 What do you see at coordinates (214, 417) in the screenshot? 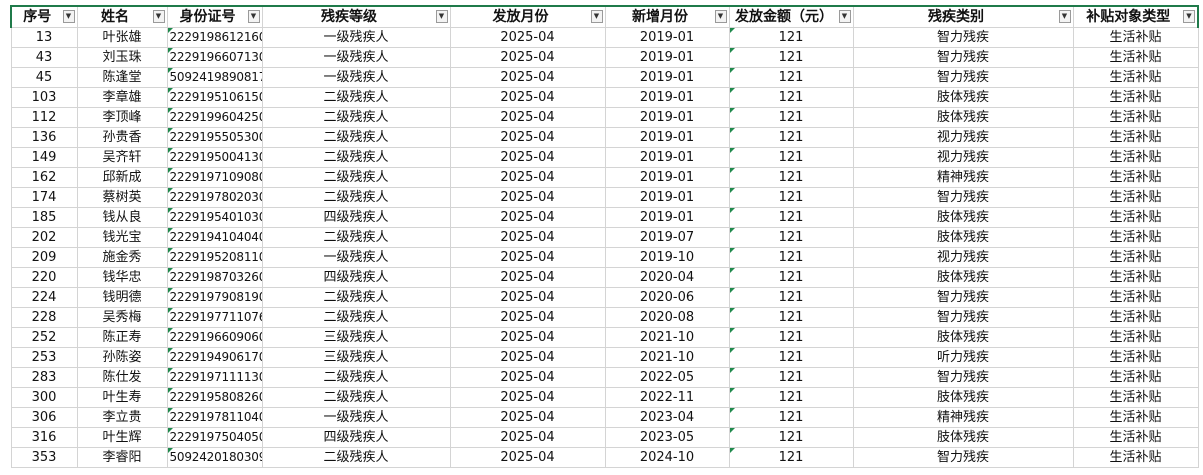
I see `cell-id-number: 222919781104050` at bounding box center [214, 417].